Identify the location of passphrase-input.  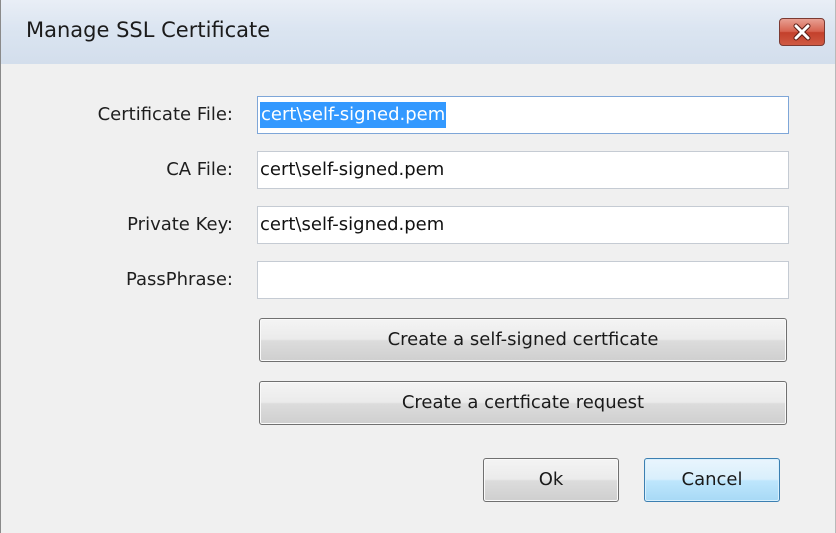
(523, 280).